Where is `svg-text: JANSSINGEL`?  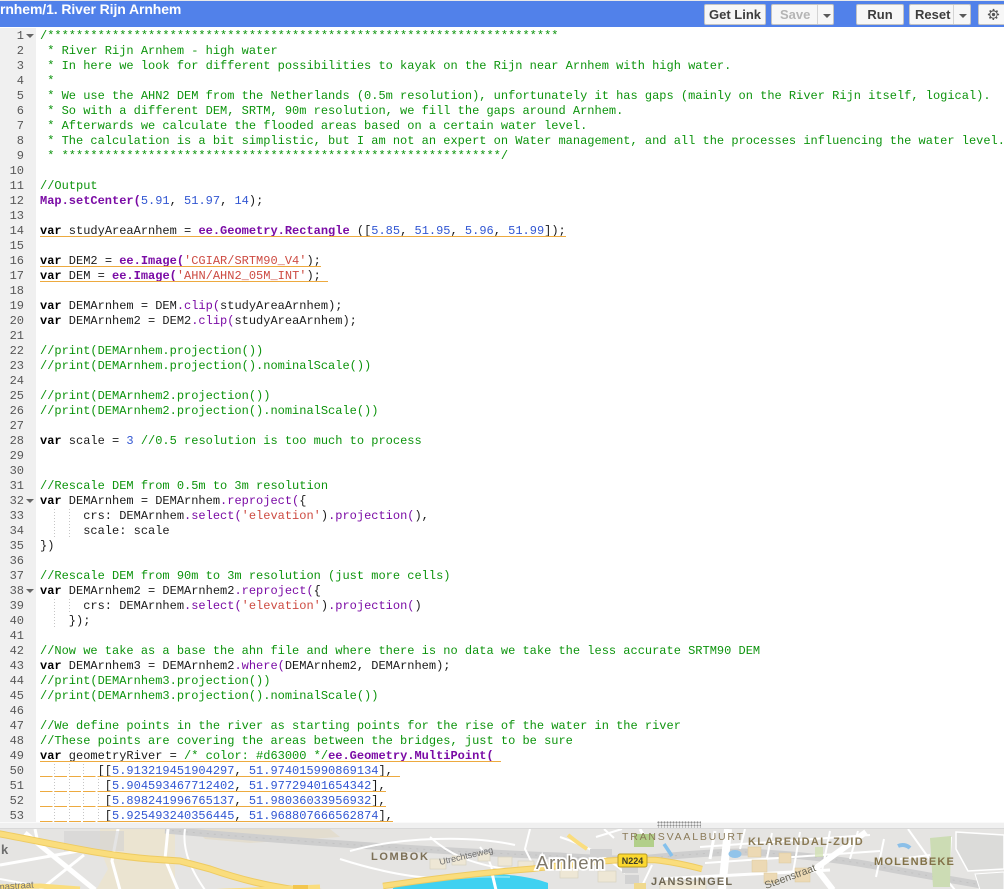
svg-text: JANSSINGEL is located at coordinates (692, 882).